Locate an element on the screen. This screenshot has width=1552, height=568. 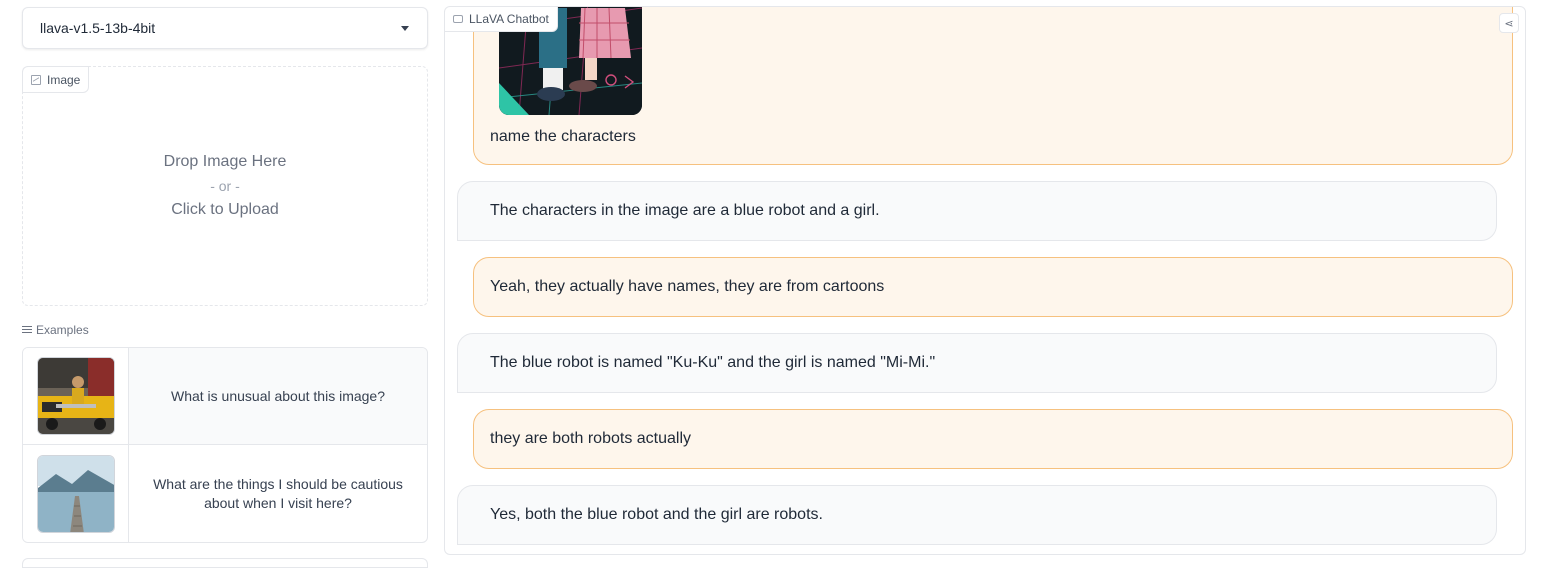
share-icon: ⋖ is located at coordinates (1509, 23).